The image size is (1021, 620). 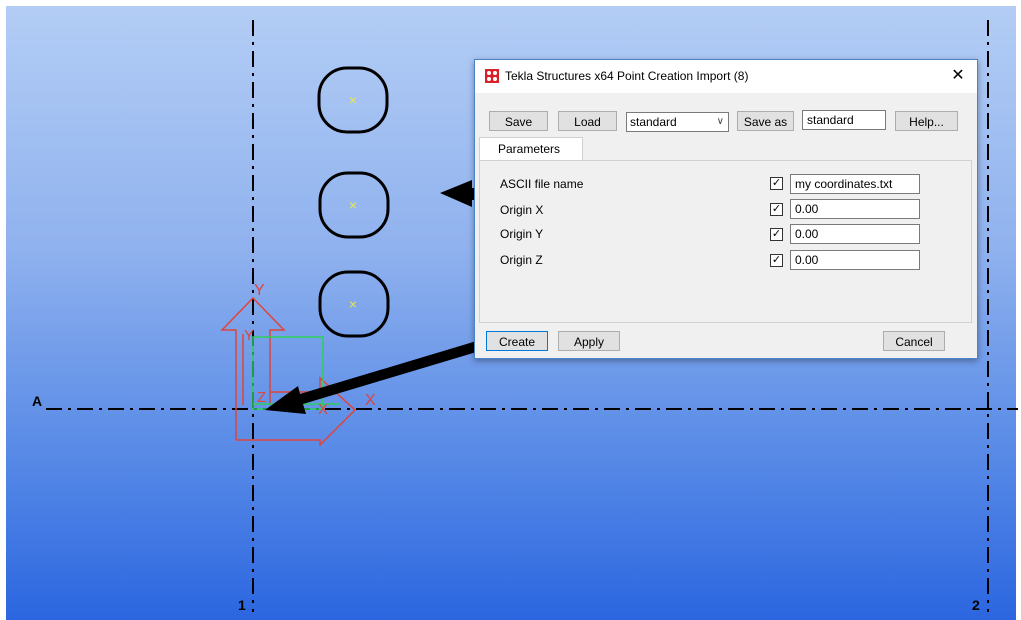 What do you see at coordinates (776, 183) in the screenshot?
I see `param-checkbox-ascii-file: ✓` at bounding box center [776, 183].